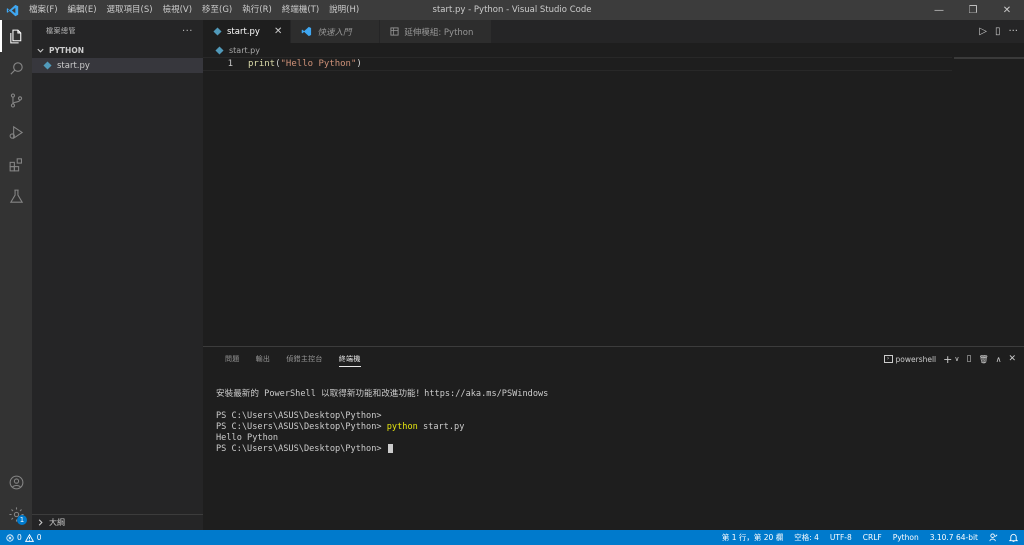 The height and width of the screenshot is (545, 1024). I want to click on tab-label: 快速入門, so click(334, 32).